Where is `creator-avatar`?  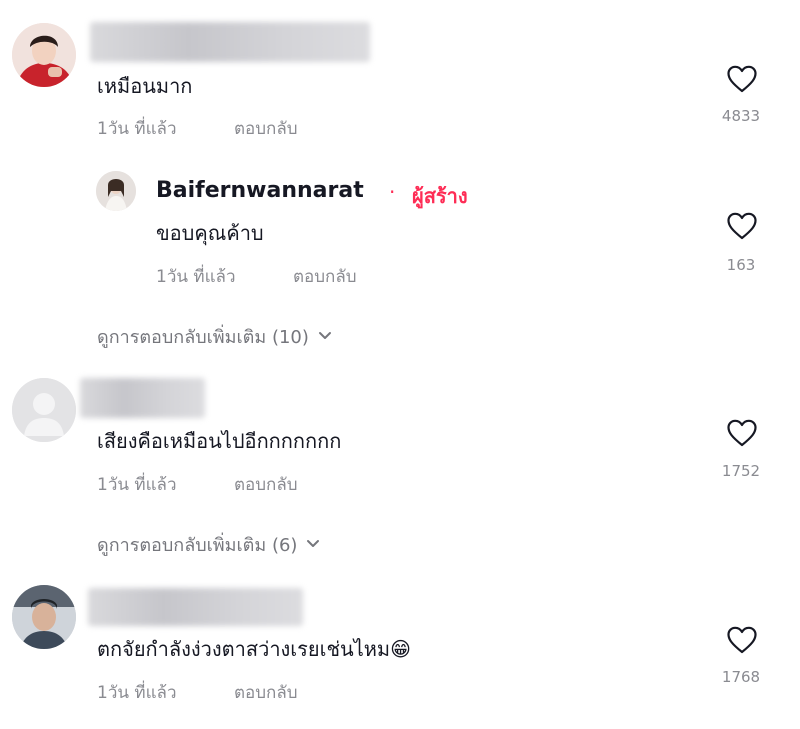 creator-avatar is located at coordinates (116, 191).